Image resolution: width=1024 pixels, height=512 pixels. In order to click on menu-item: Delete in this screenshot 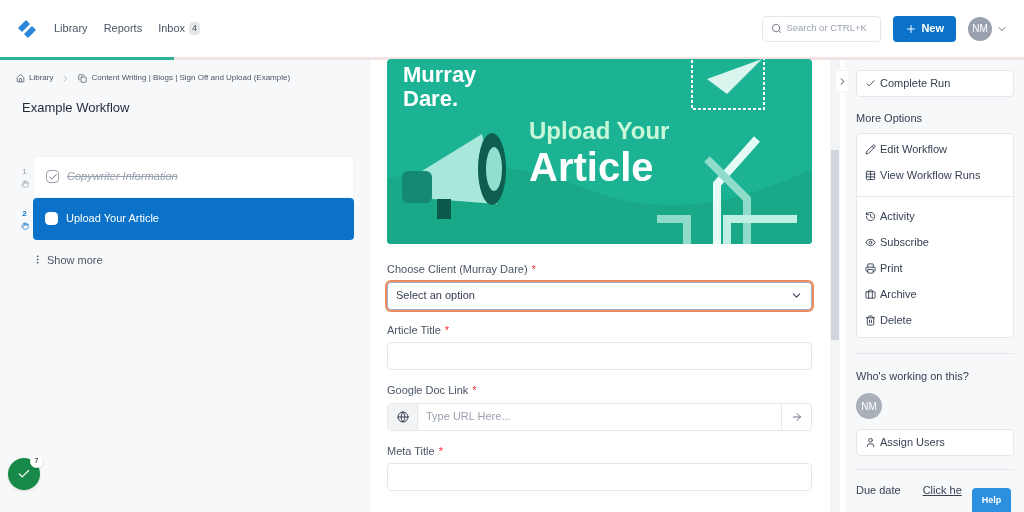, I will do `click(935, 320)`.